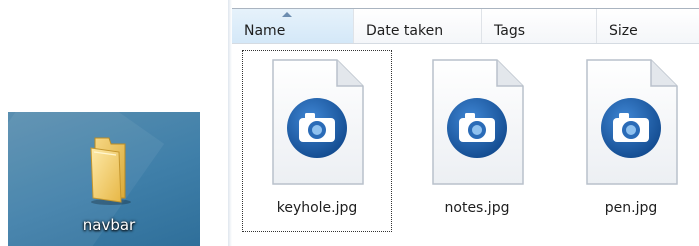 This screenshot has width=699, height=246. What do you see at coordinates (287, 14) in the screenshot?
I see `sort-ascending-icon` at bounding box center [287, 14].